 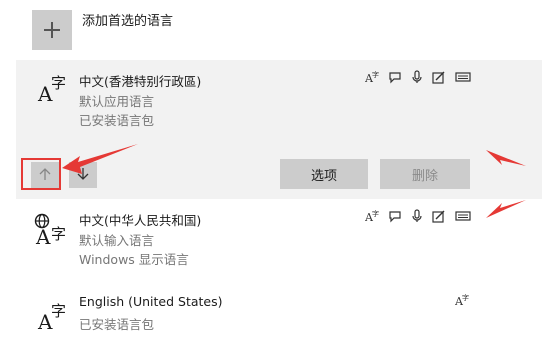 I want to click on remove-button: 删除, so click(x=425, y=174).